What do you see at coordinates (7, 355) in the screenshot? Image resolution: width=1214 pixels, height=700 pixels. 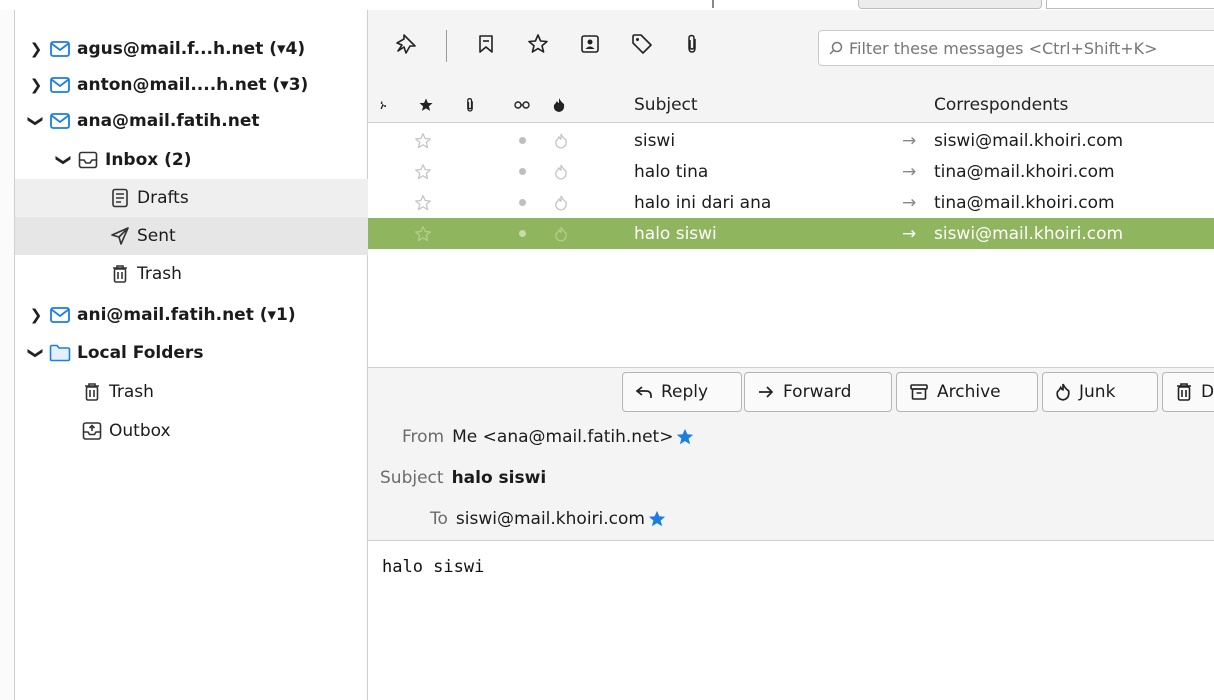 I see `left-edge-bar` at bounding box center [7, 355].